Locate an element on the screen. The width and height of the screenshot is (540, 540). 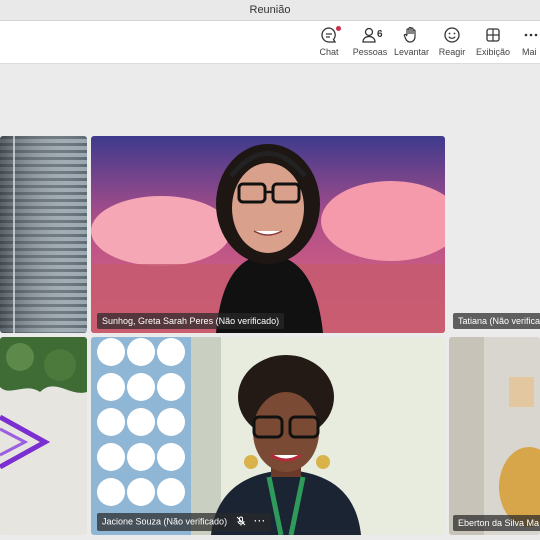
view-button: Exibição is located at coordinates (493, 41).